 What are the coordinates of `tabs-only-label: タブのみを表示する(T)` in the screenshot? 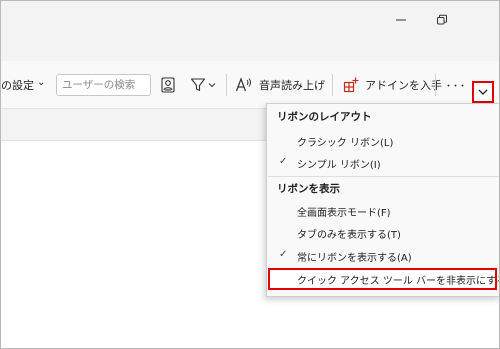 It's located at (349, 235).